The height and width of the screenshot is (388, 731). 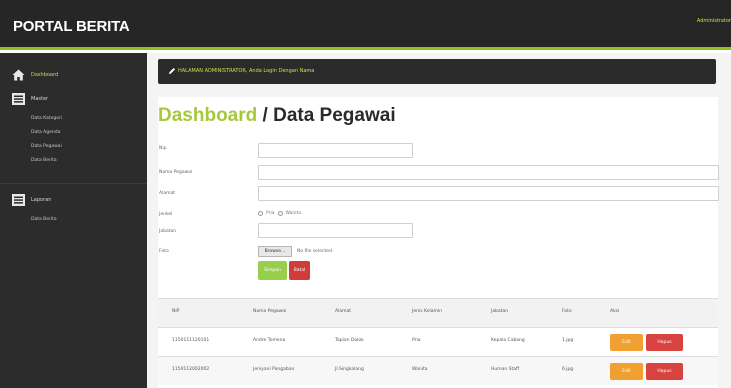 What do you see at coordinates (163, 148) in the screenshot?
I see `label-nip: Nip` at bounding box center [163, 148].